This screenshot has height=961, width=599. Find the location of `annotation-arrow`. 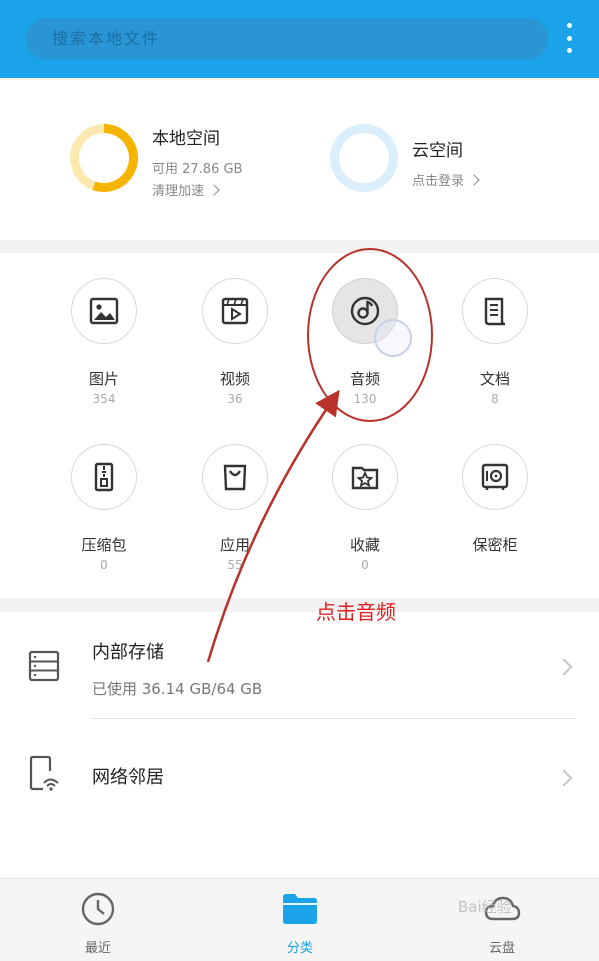

annotation-arrow is located at coordinates (273, 526).